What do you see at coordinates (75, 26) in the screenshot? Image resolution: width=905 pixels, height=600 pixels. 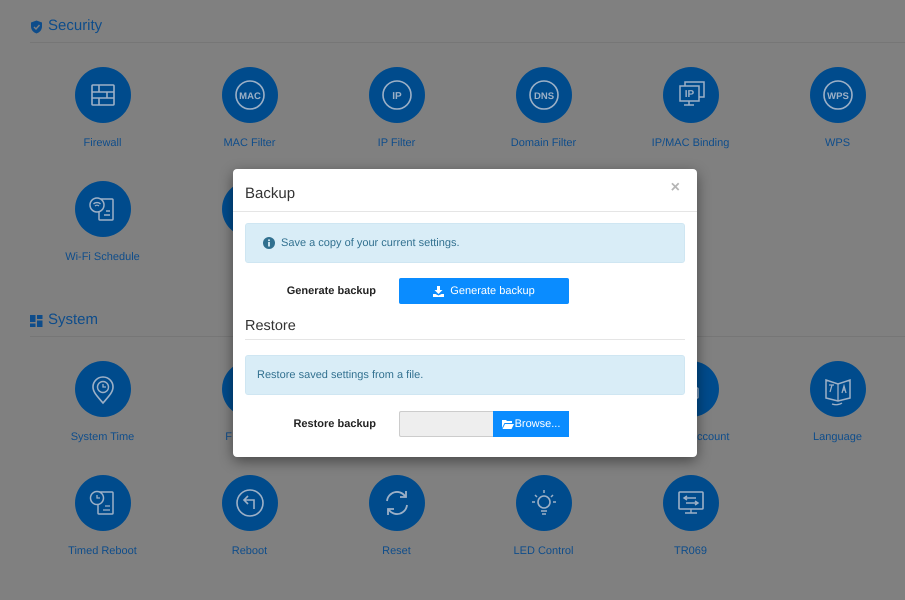 I see `section-title: Security` at bounding box center [75, 26].